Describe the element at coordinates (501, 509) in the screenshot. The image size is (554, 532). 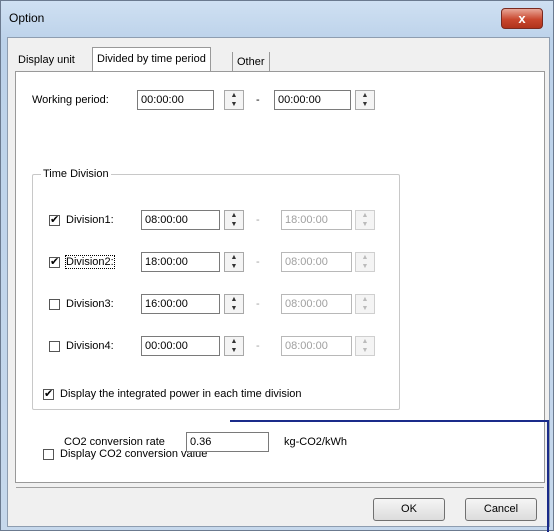
I see `cancel-button: Cancel` at that location.